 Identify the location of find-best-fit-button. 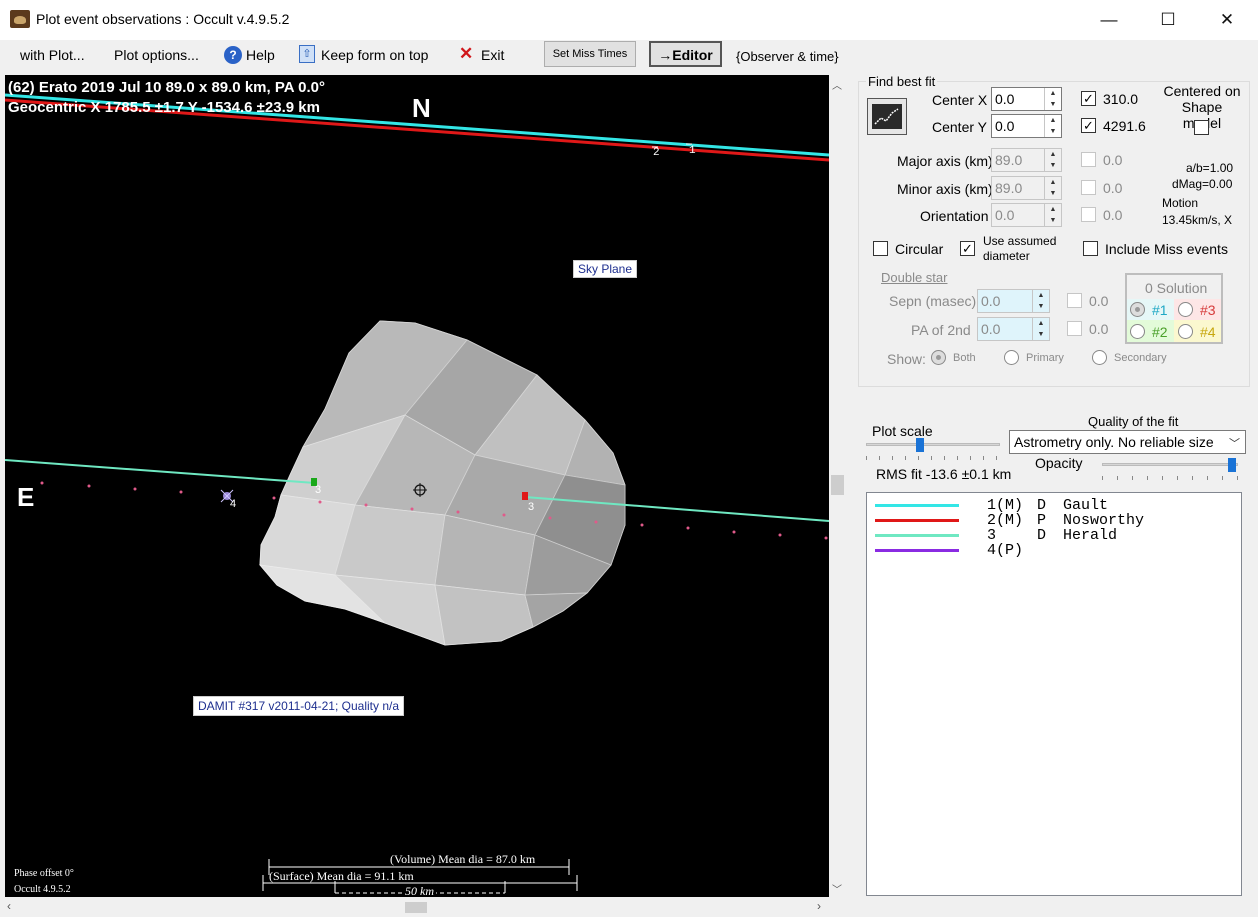
(887, 116).